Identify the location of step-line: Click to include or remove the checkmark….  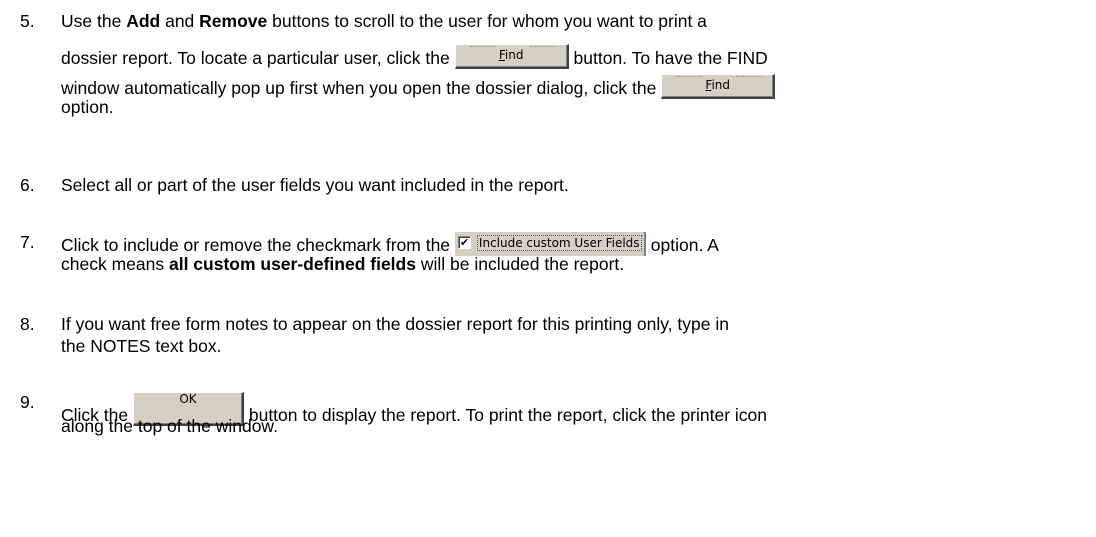
(390, 244).